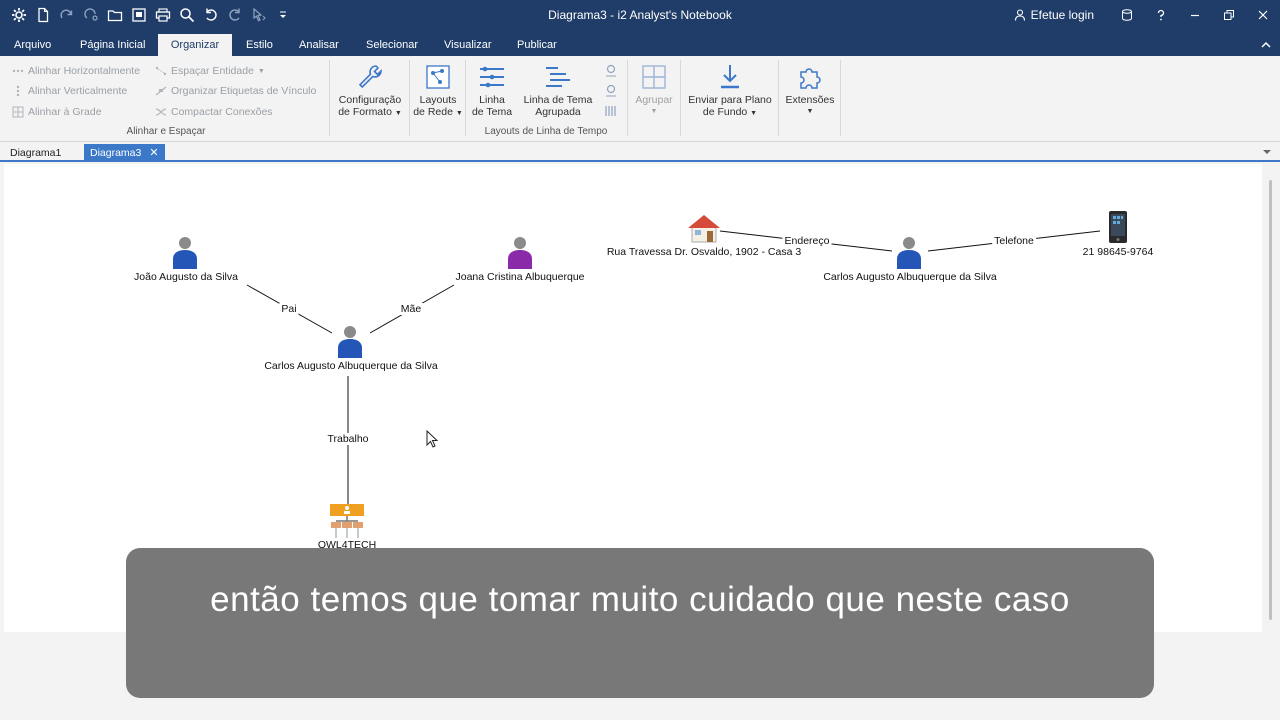 The width and height of the screenshot is (1280, 720). Describe the element at coordinates (84, 71) in the screenshot. I see `align-horizontal-label: Alinhar Horizontalmente` at that location.